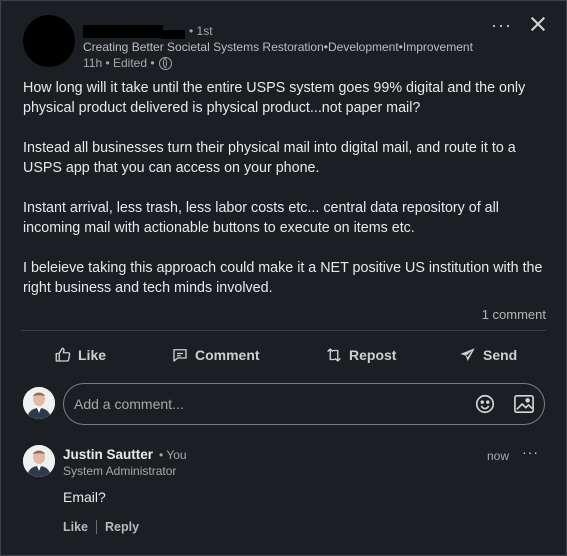 Image resolution: width=567 pixels, height=556 pixels. I want to click on comment-actions: Like Reply, so click(101, 527).